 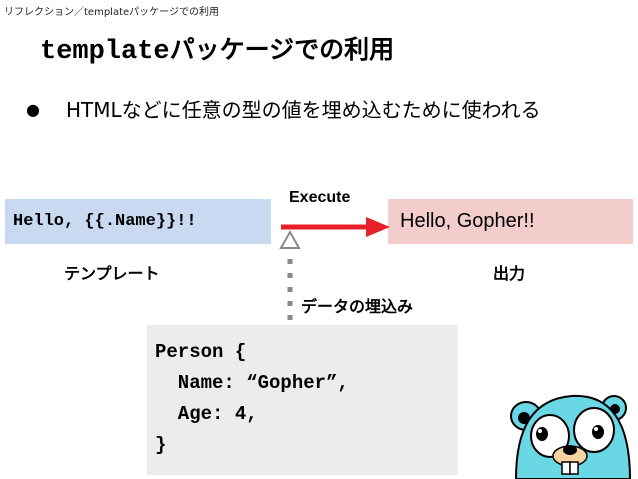 What do you see at coordinates (206, 414) in the screenshot?
I see `person-code-line: Age: 4,` at bounding box center [206, 414].